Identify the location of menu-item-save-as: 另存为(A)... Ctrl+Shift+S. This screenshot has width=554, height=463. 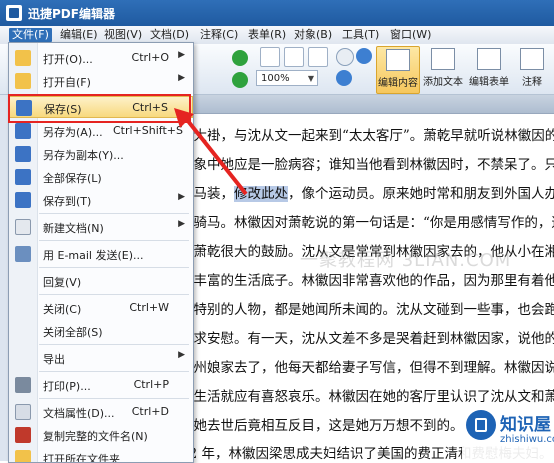
(101, 131).